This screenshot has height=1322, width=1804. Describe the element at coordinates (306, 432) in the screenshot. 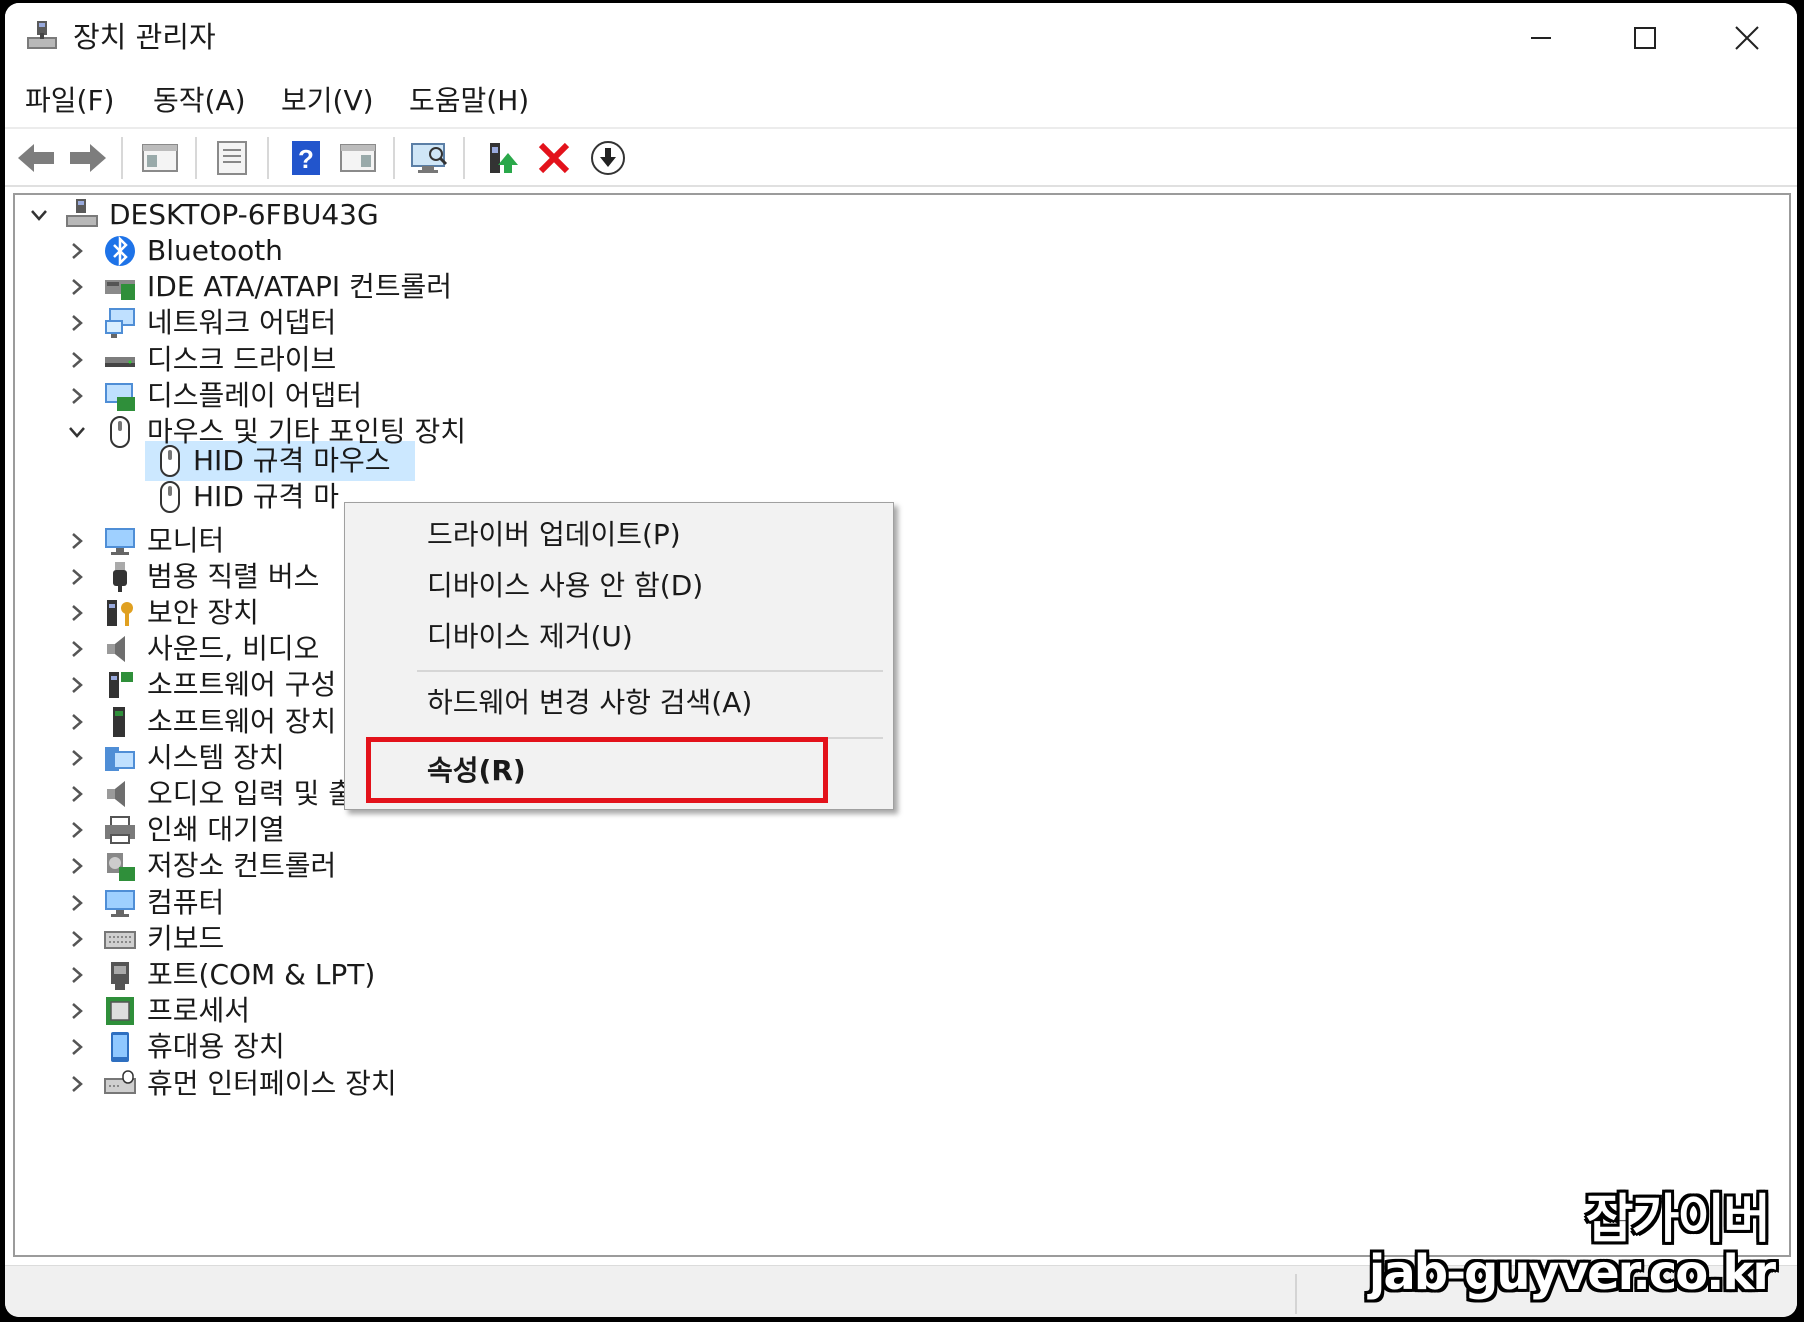

I see `tree-category-label: 마우스 및 기타 포인팅 장치` at that location.